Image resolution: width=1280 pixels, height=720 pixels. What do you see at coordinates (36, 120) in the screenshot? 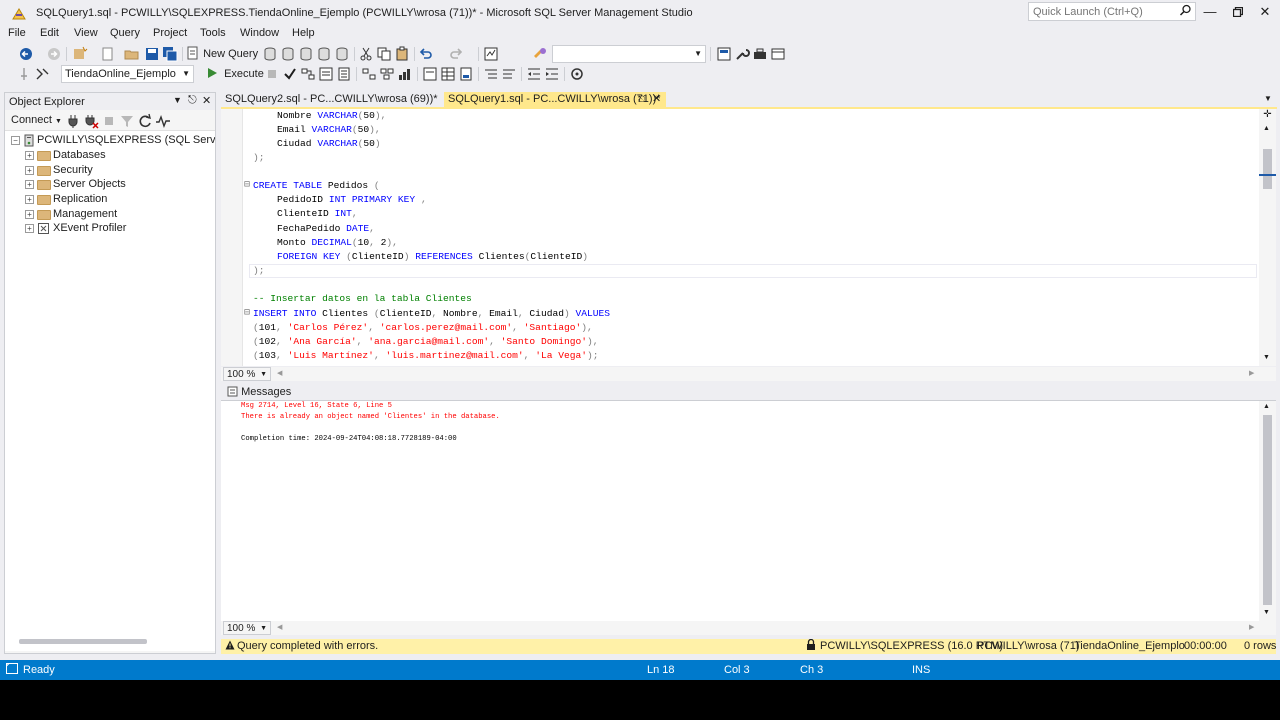
I see `connect-button: Connect ▼` at bounding box center [36, 120].